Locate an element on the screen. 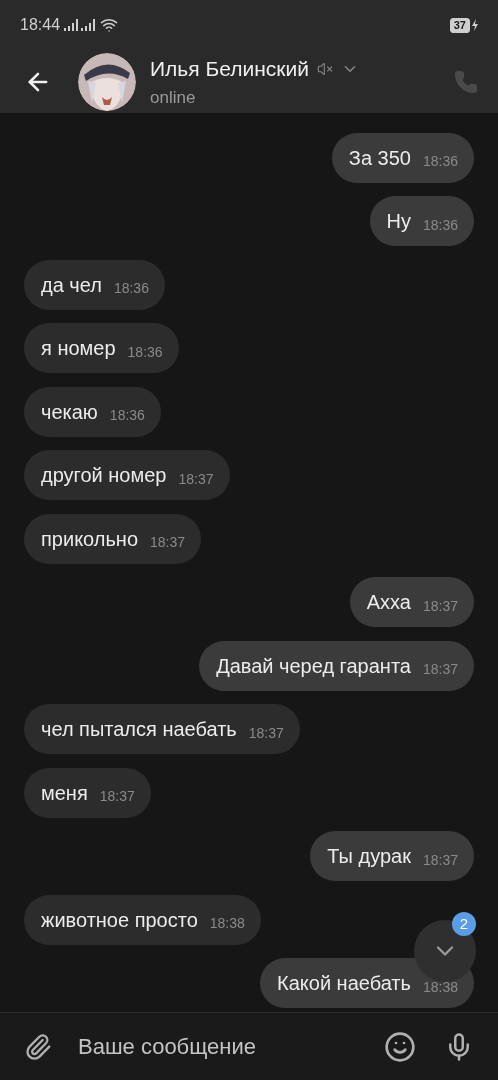  message-composer: Ваше сообщение is located at coordinates (249, 1046).